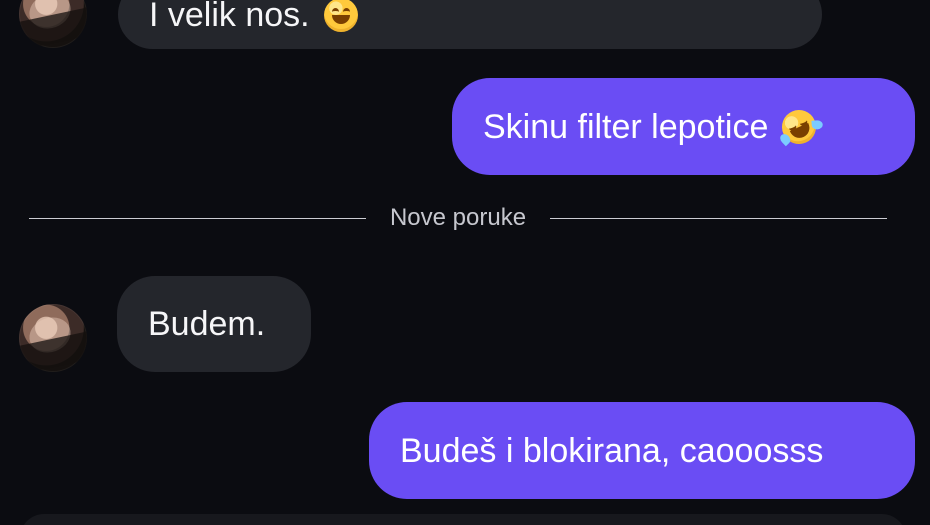  I want to click on outgoing-message-bubble: Budeš i blokirana, caooosss, so click(642, 450).